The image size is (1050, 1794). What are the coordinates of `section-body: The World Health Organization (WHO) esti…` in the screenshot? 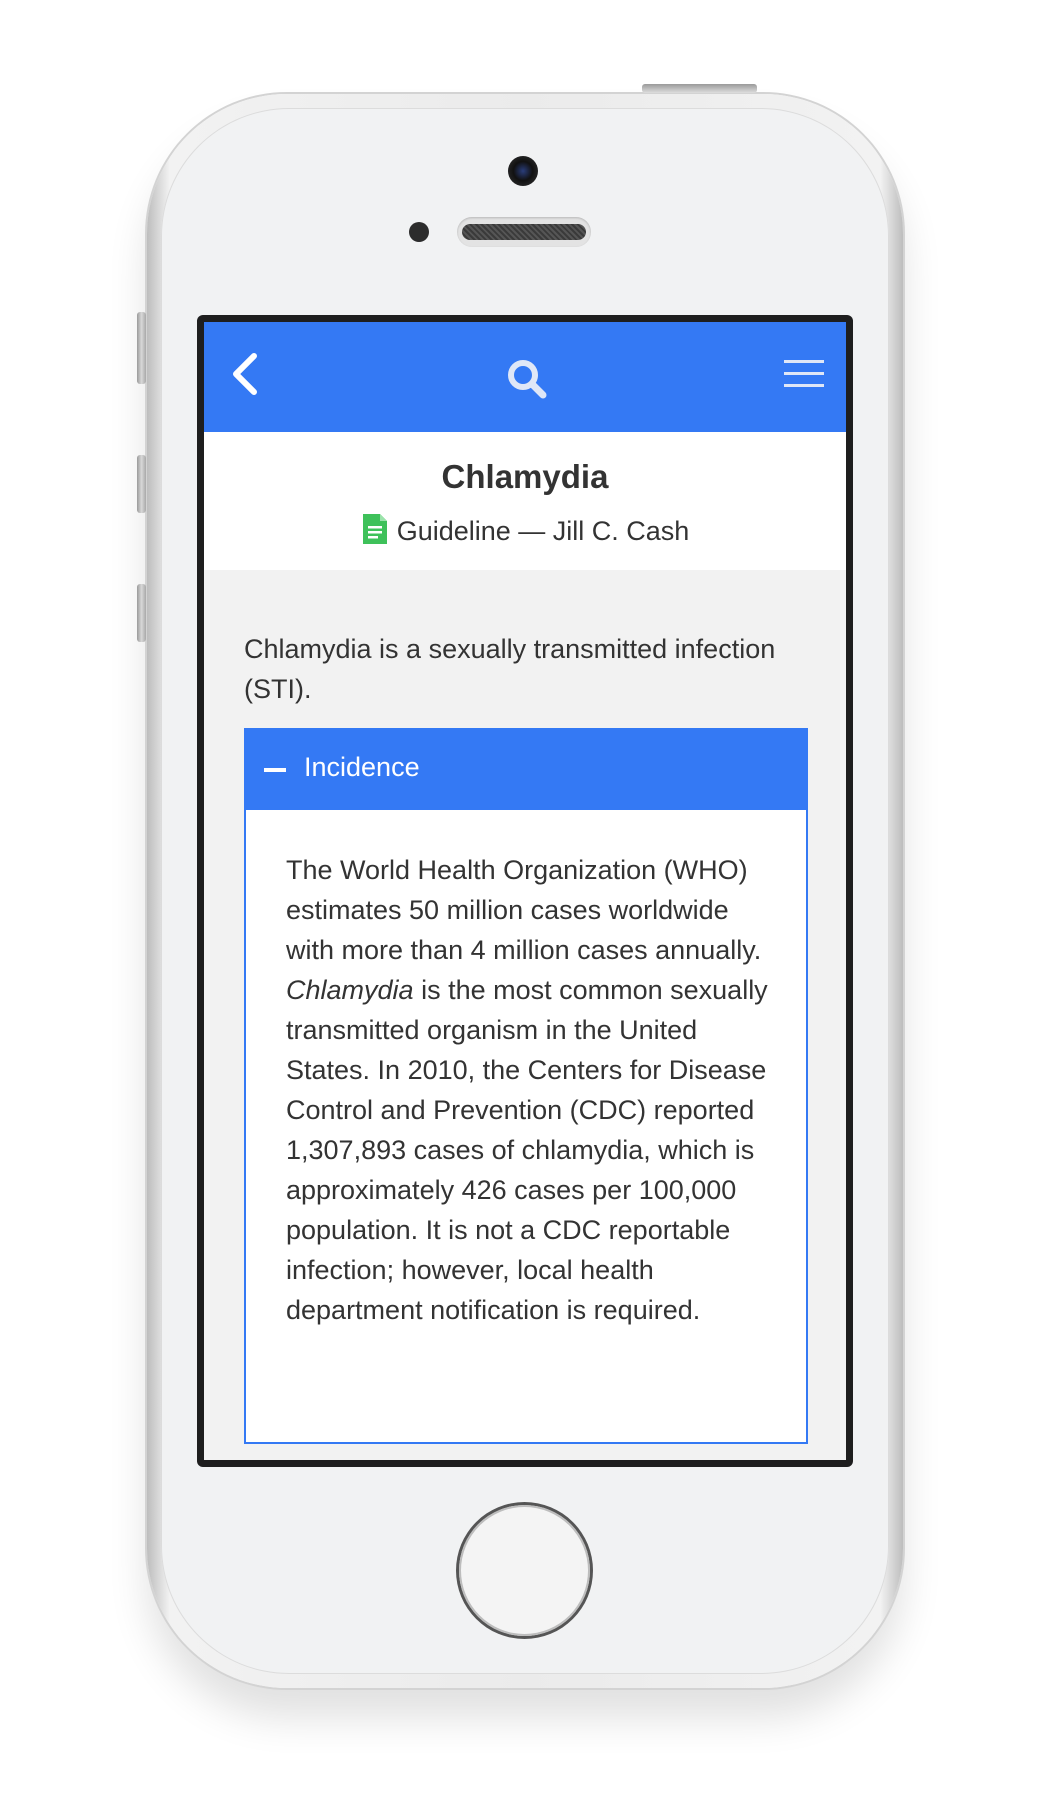 It's located at (531, 1090).